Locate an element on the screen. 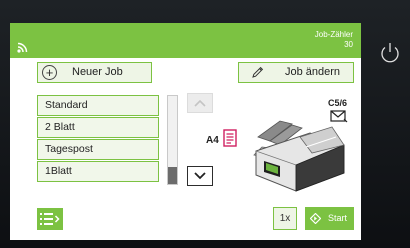  list-menu-icon is located at coordinates (50, 219).